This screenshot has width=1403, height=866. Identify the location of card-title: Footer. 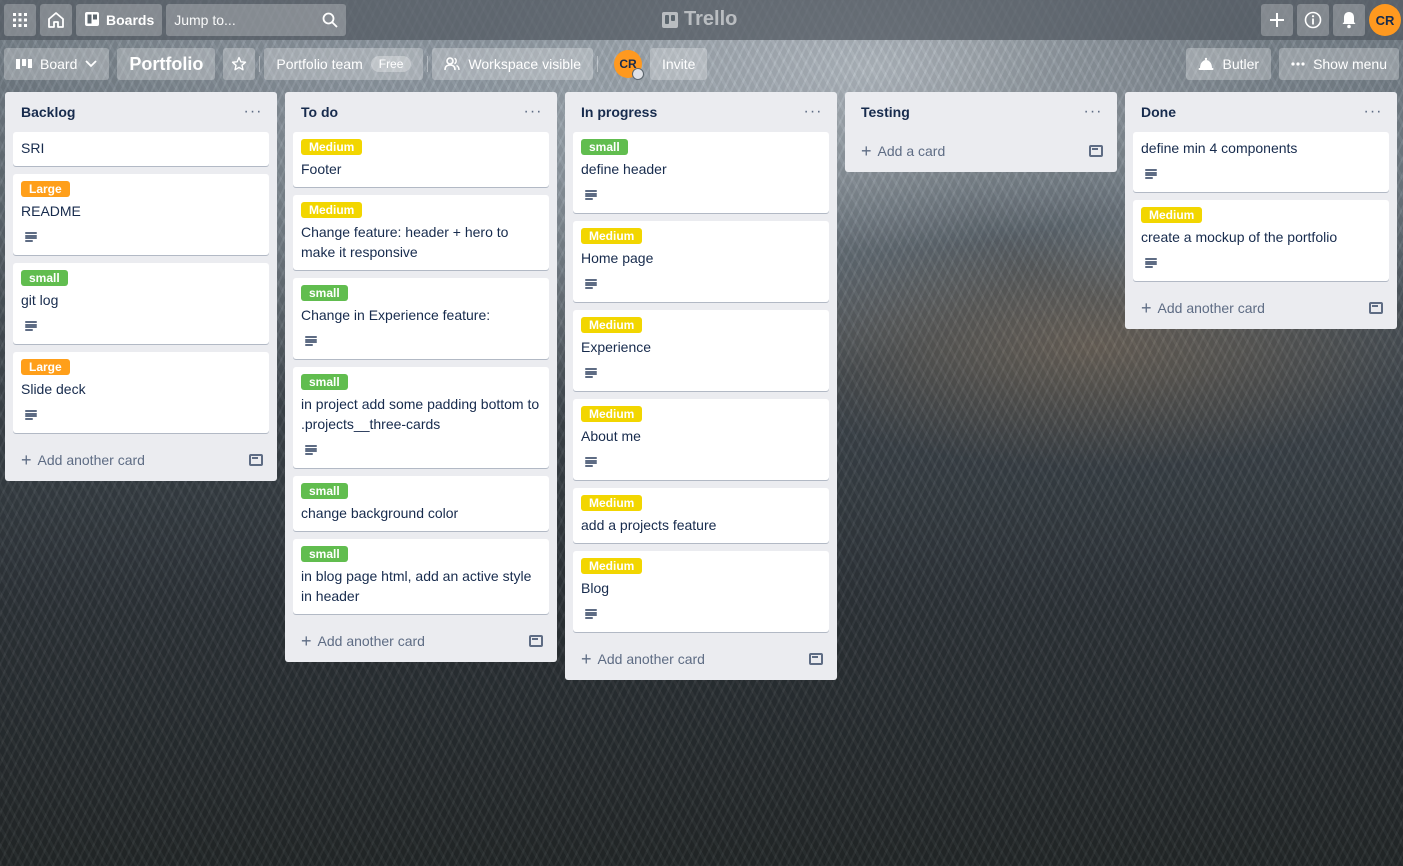
(321, 169).